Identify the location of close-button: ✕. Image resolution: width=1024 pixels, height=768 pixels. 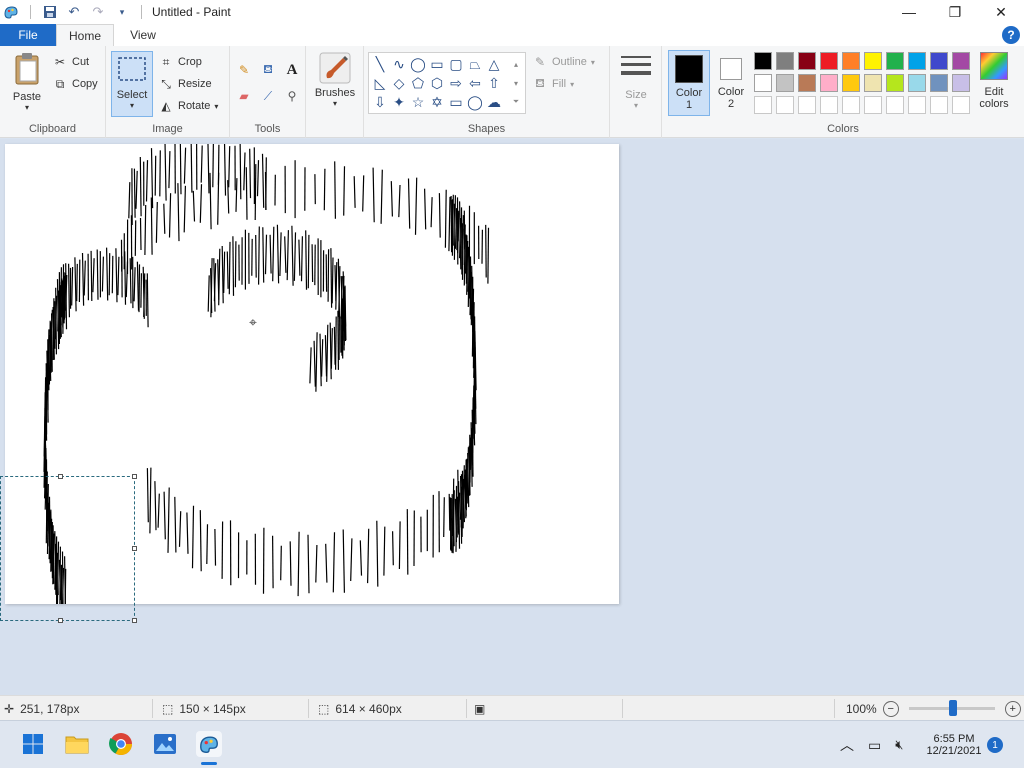
(1001, 12).